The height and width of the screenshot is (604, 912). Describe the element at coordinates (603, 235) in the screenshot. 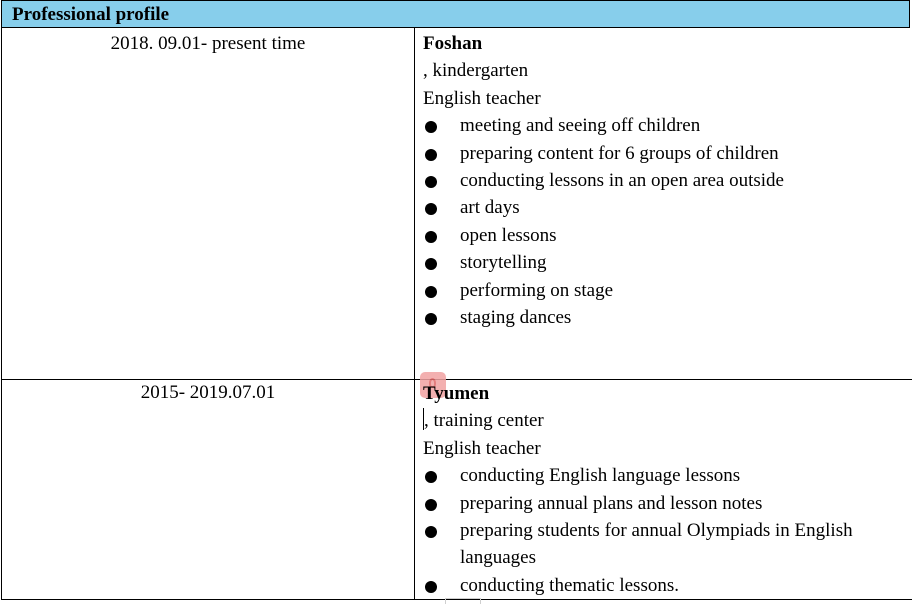

I see `list-item: open lessons` at that location.